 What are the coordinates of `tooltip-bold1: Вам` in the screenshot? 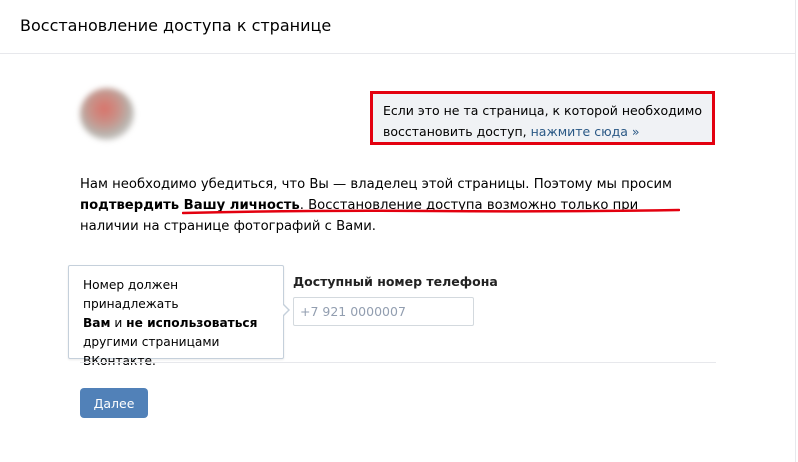 It's located at (97, 323).